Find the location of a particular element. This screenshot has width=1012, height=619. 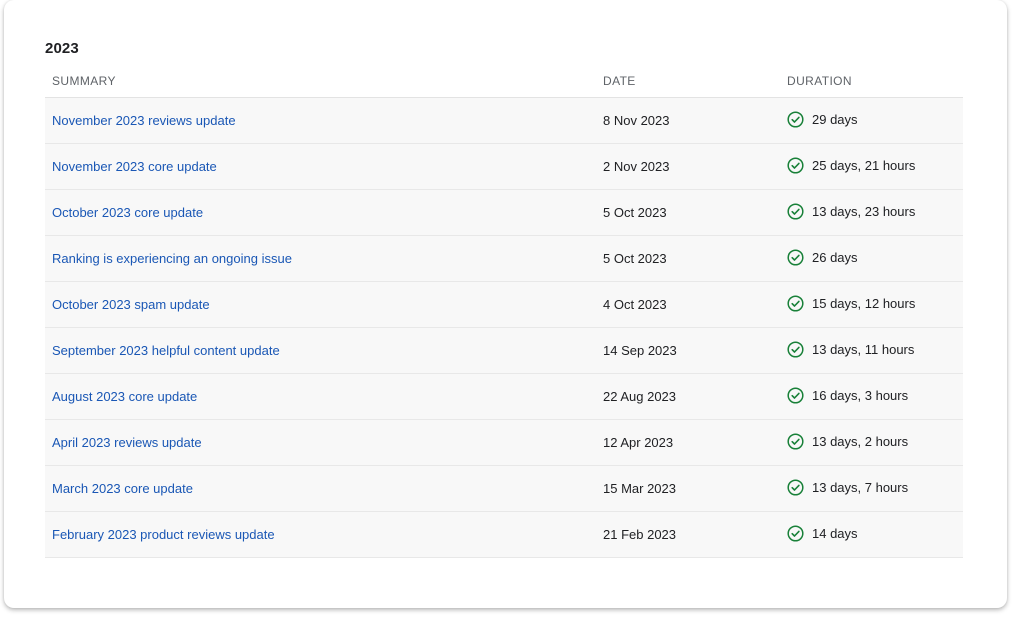

incident-date: 15 Mar 2023 is located at coordinates (639, 488).